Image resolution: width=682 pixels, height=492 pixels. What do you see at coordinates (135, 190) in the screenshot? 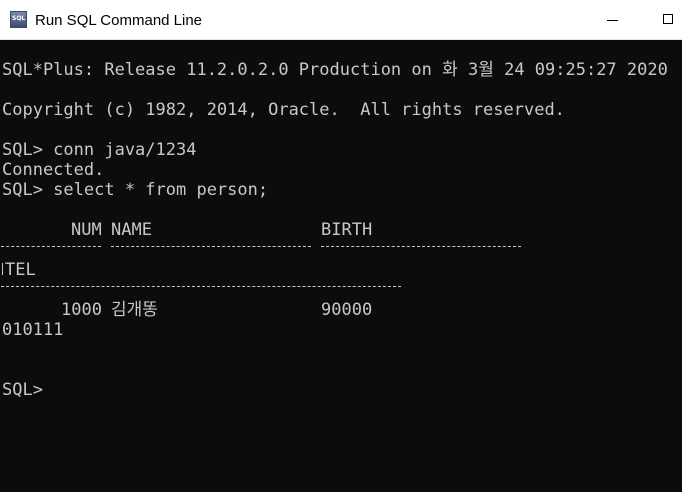
I see `select-command: SQL> select * from person;` at bounding box center [135, 190].